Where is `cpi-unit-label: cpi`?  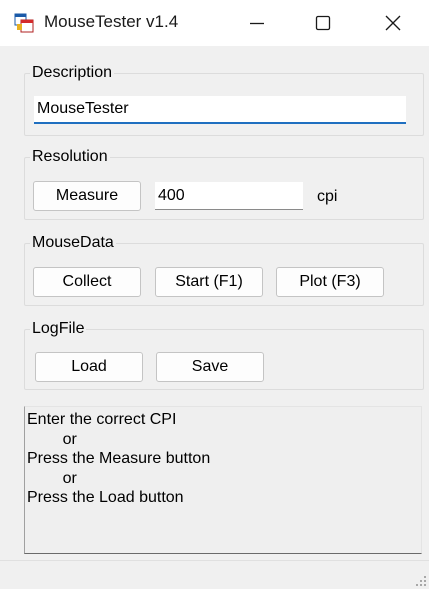
cpi-unit-label: cpi is located at coordinates (327, 196).